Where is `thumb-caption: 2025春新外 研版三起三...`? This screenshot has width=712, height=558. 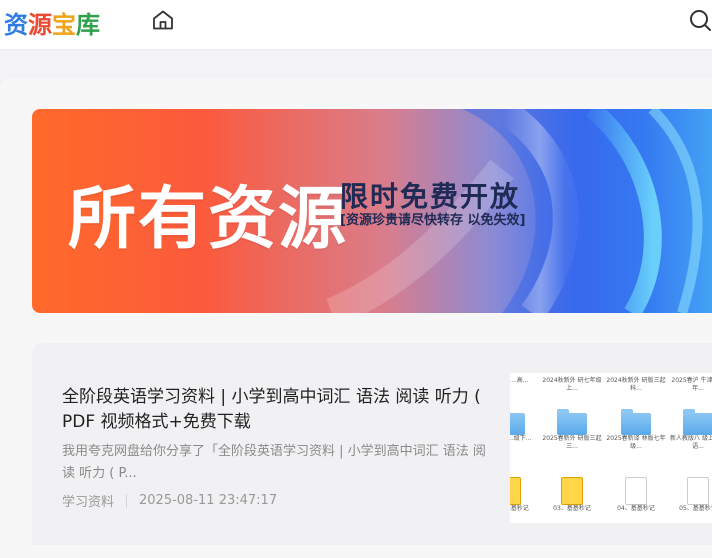 thumb-caption: 2025春新外 研版三起三... is located at coordinates (572, 442).